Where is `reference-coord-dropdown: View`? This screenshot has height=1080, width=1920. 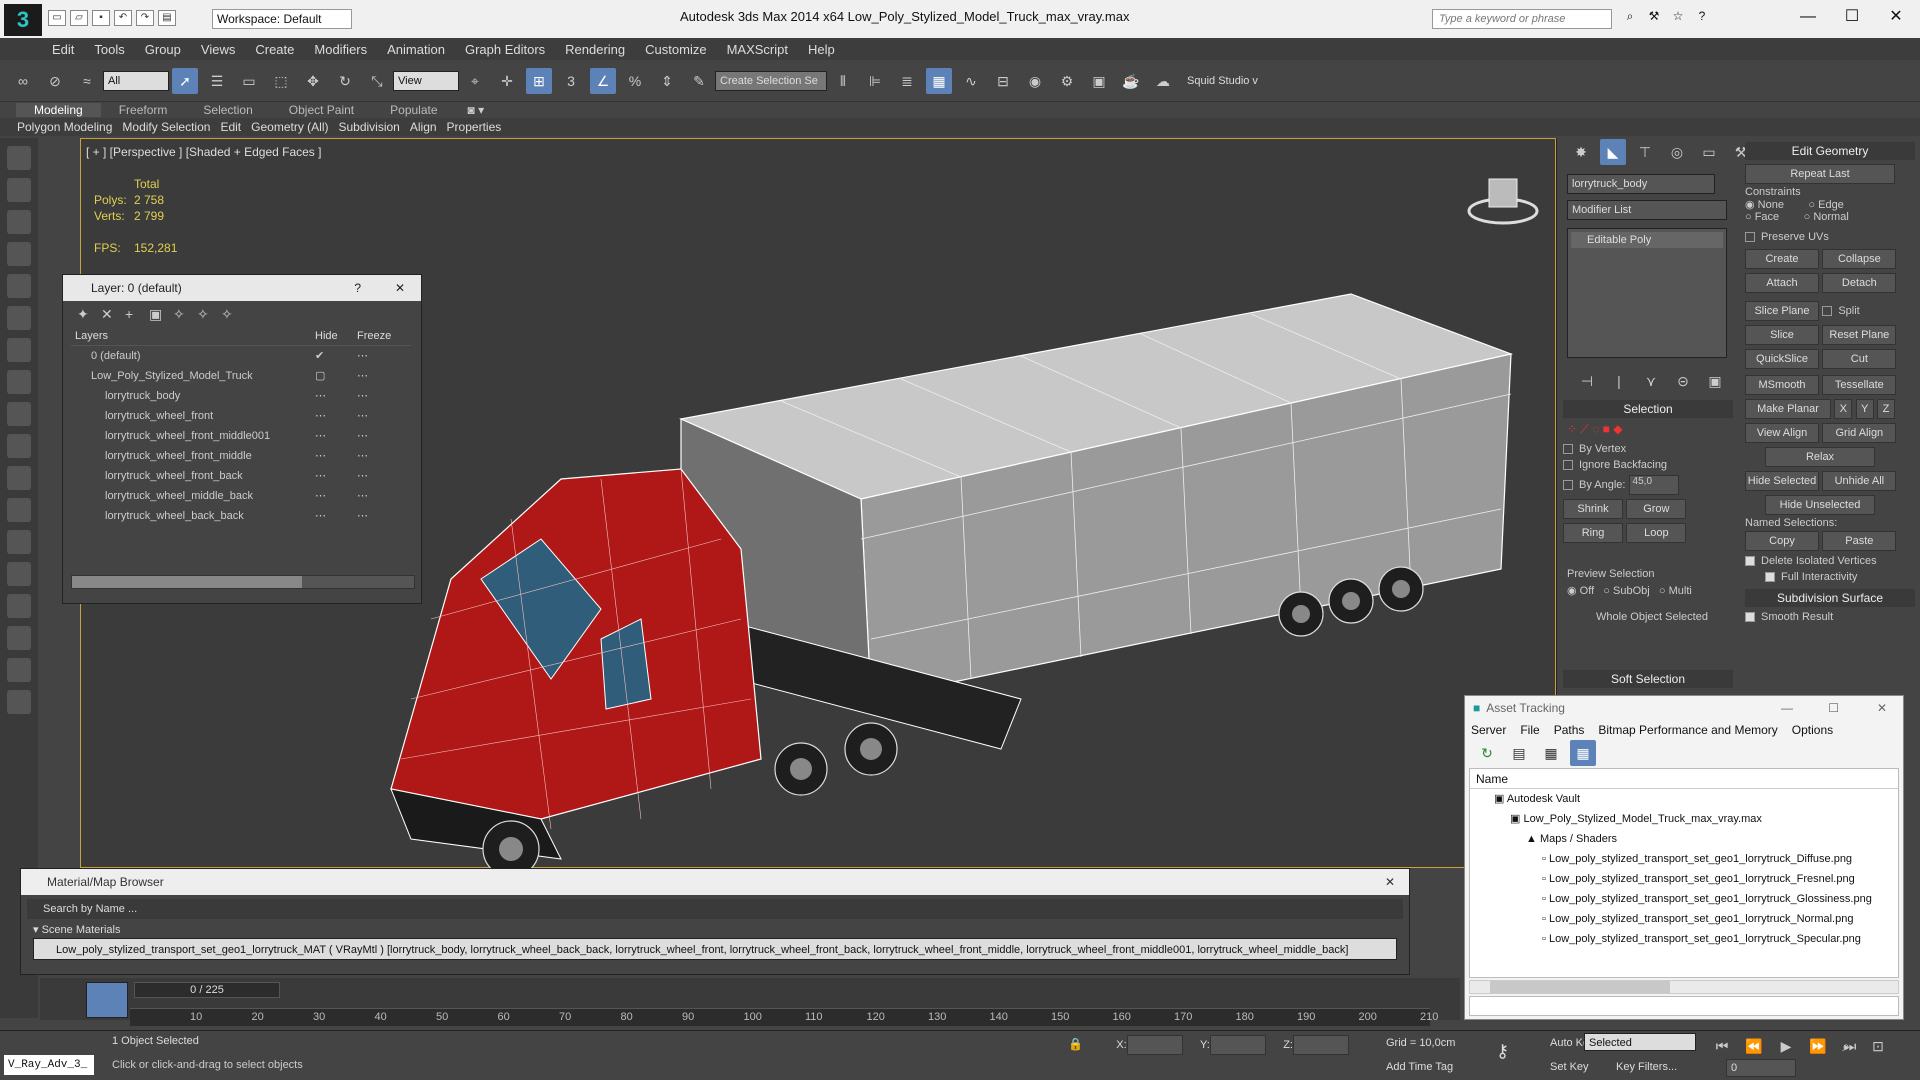
reference-coord-dropdown: View is located at coordinates (426, 80).